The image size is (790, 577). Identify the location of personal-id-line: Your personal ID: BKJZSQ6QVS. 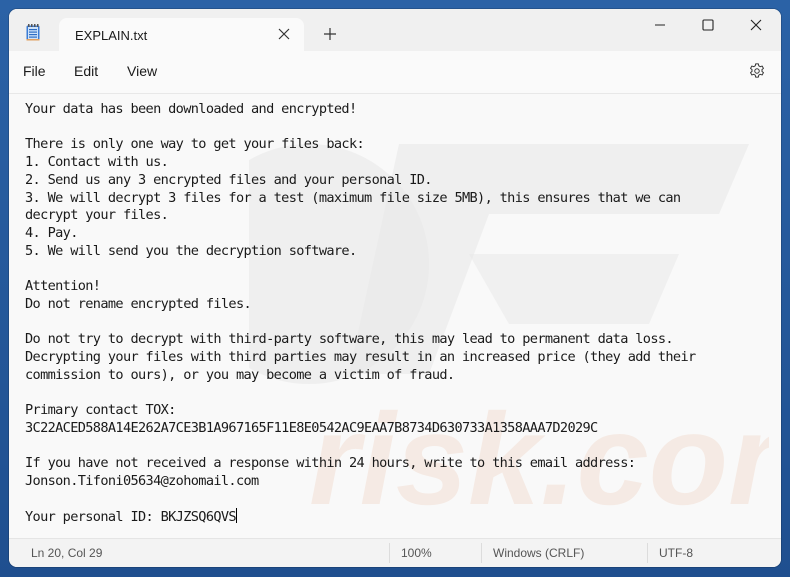
(131, 517).